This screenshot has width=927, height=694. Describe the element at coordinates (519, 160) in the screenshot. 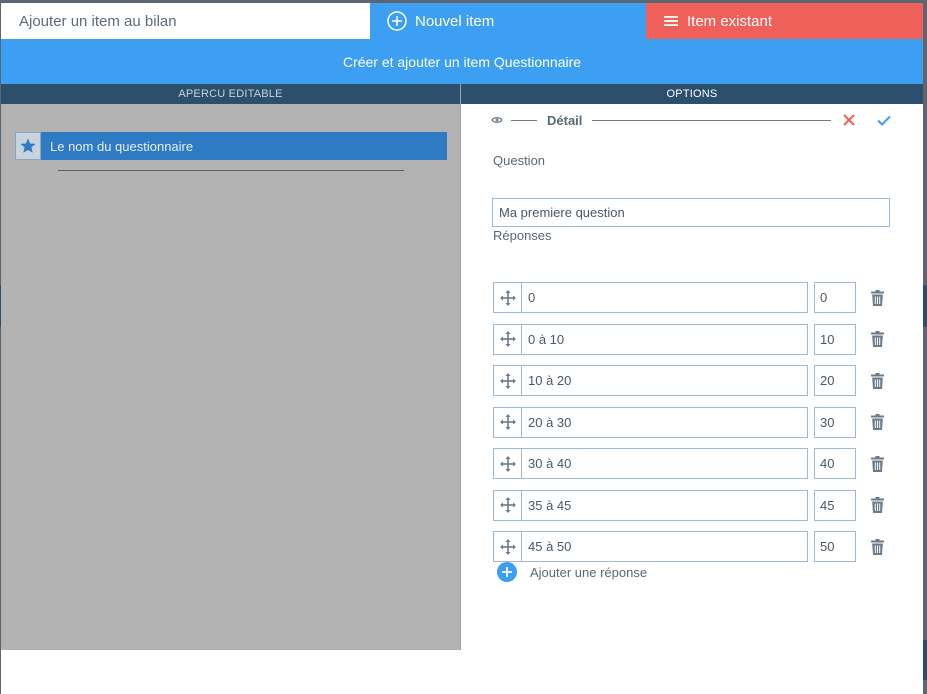

I see `question-label: Question` at that location.